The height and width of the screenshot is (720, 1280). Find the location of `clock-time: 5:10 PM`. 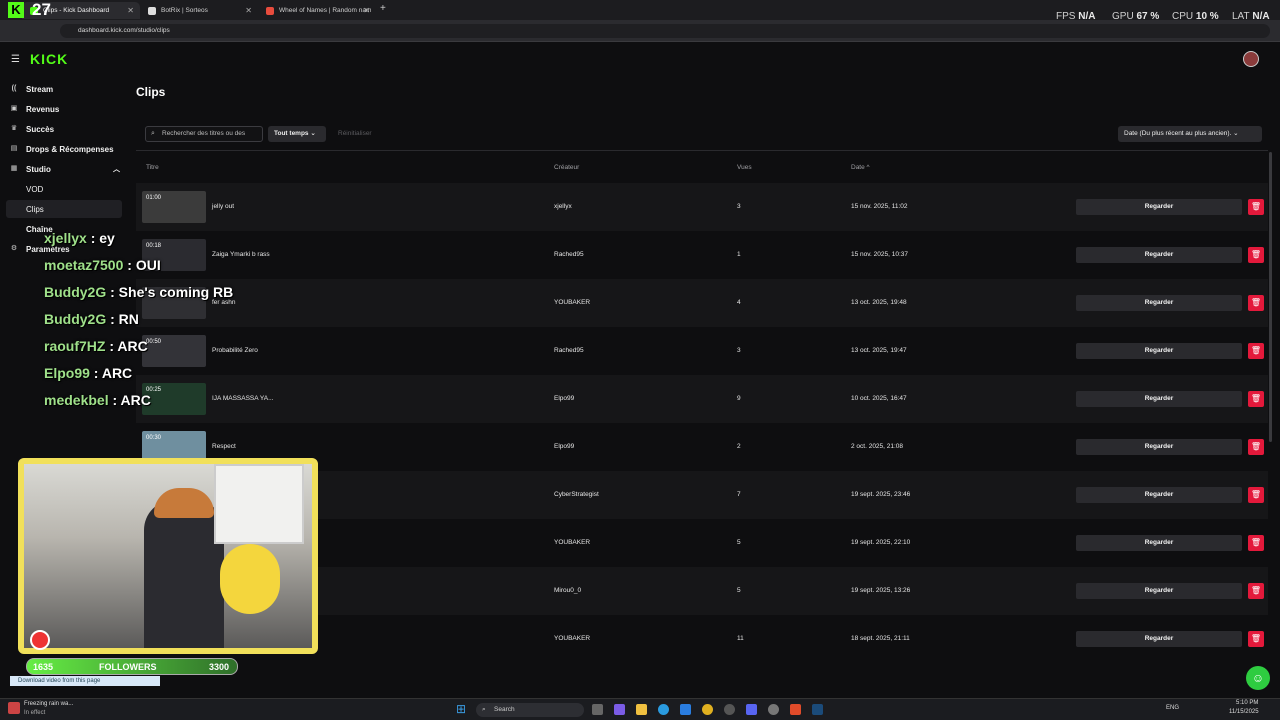

clock-time: 5:10 PM is located at coordinates (1247, 703).